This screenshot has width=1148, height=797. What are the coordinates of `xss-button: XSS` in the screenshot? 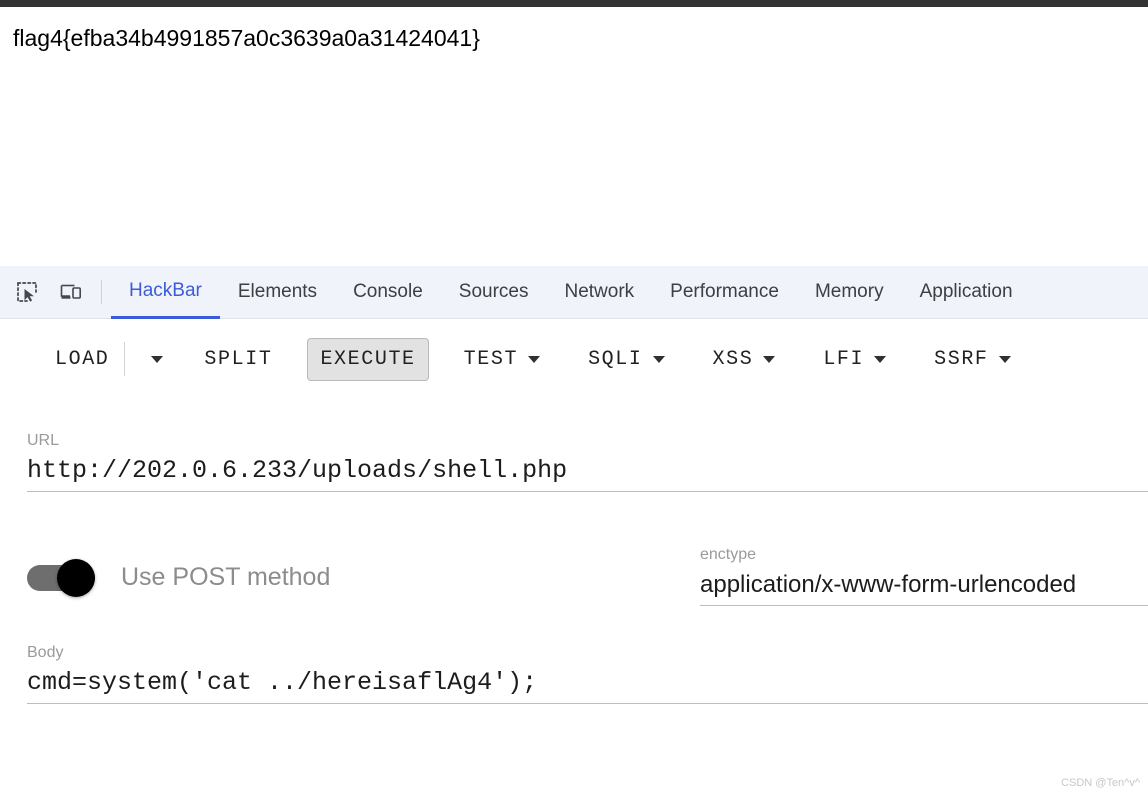 It's located at (744, 359).